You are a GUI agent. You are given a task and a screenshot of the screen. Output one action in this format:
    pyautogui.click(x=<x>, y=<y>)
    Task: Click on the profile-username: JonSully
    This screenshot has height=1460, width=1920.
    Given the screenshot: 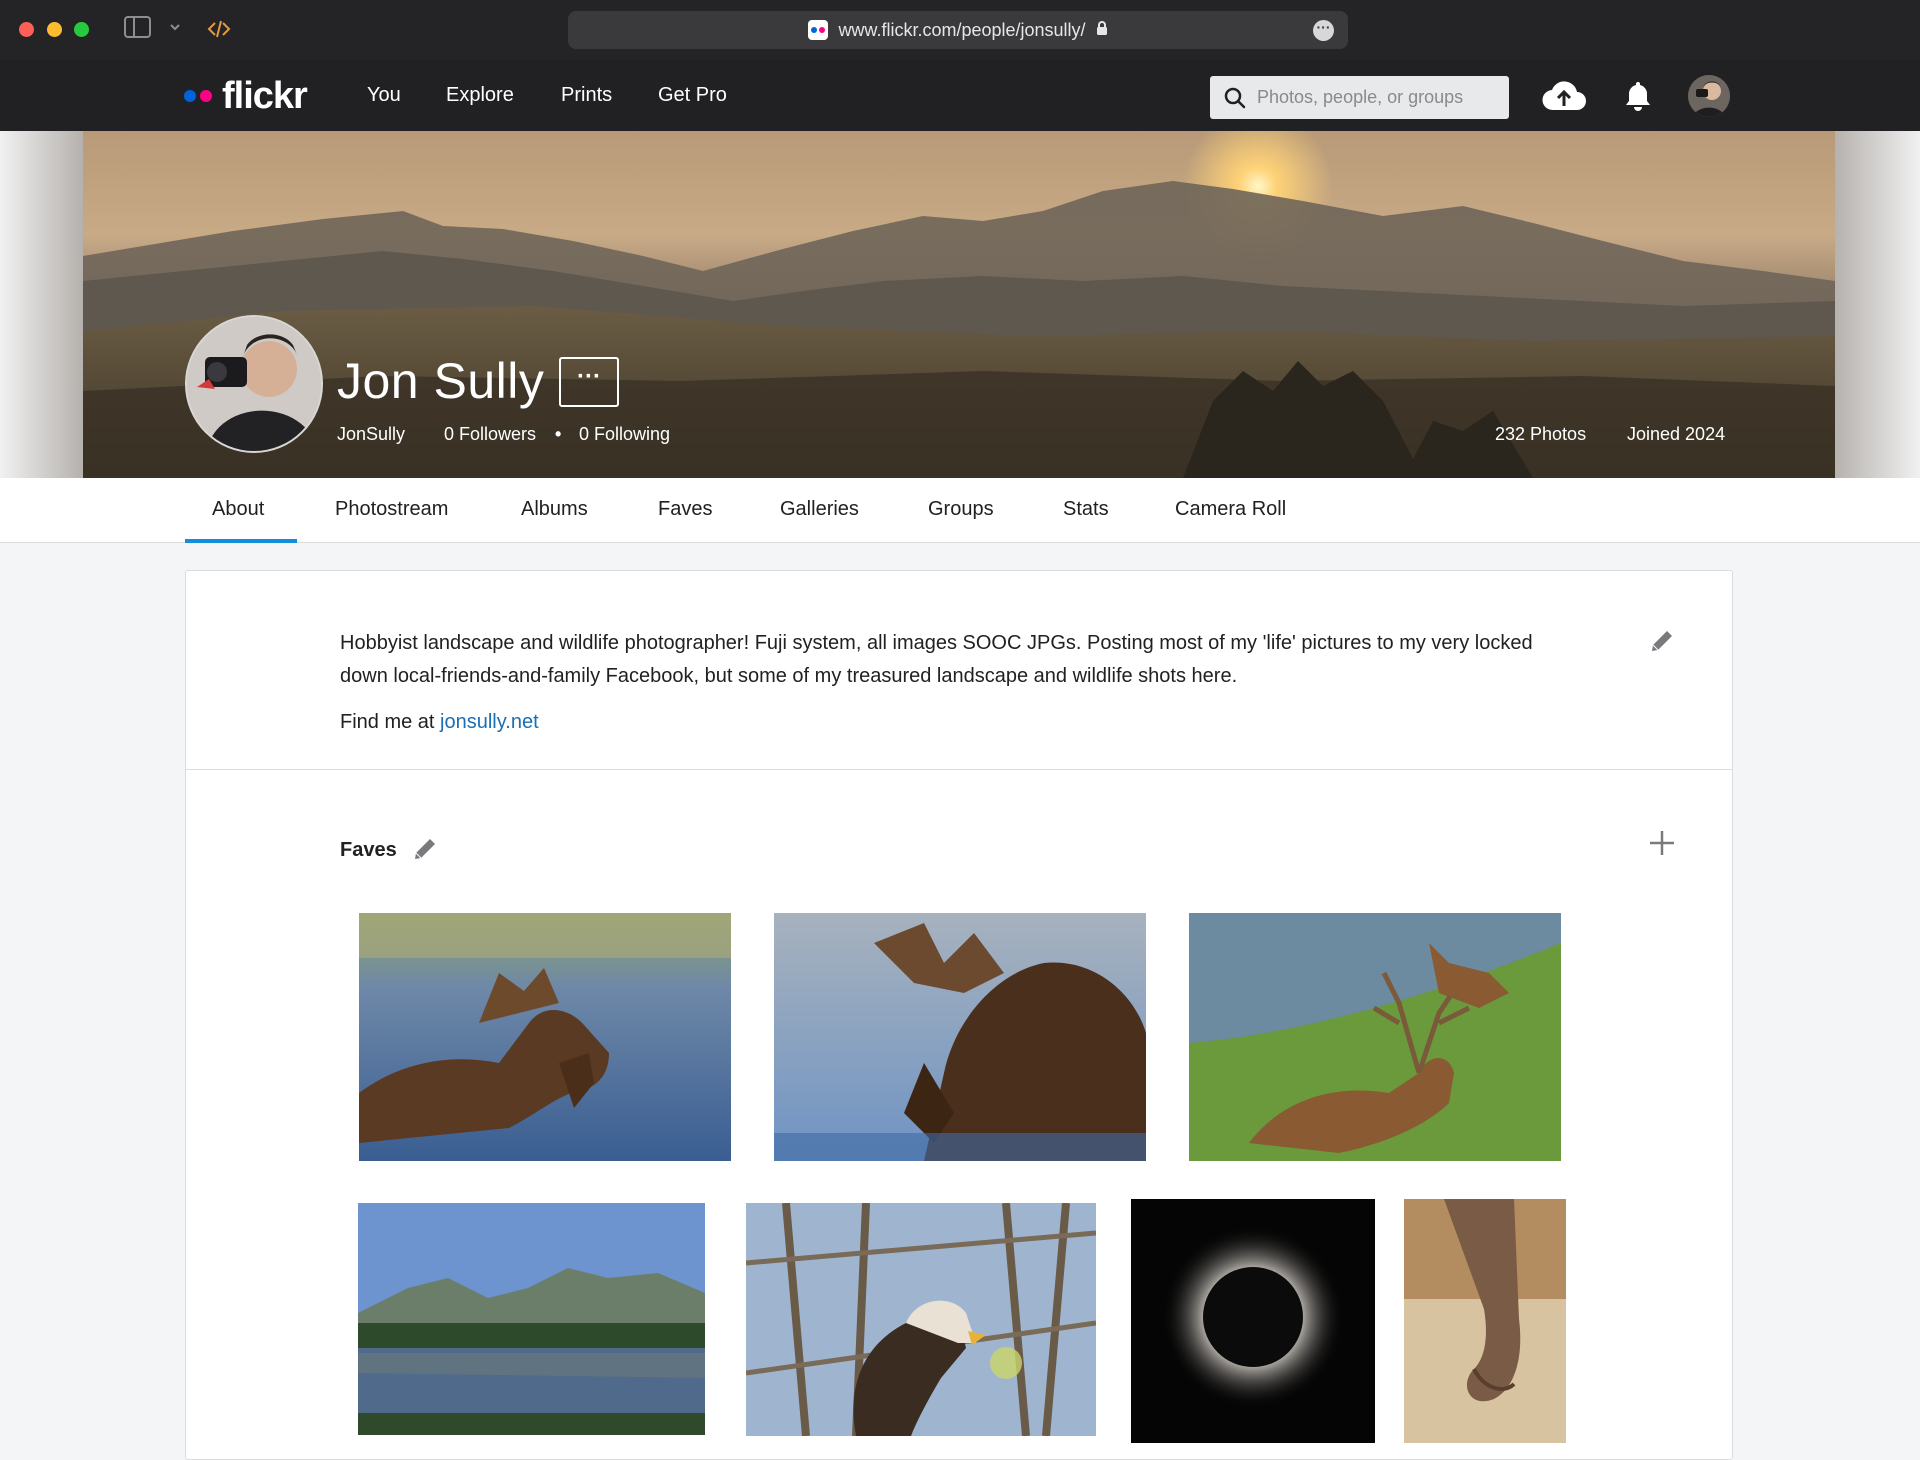 What is the action you would take?
    pyautogui.click(x=371, y=434)
    